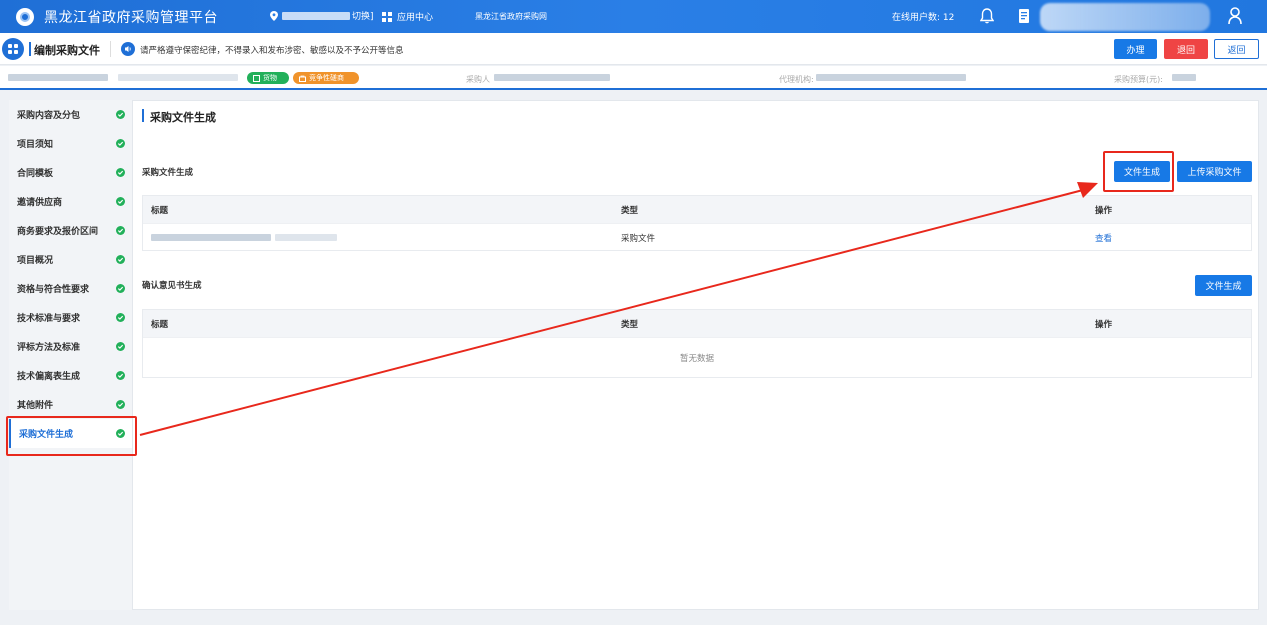 This screenshot has width=1267, height=625. What do you see at coordinates (172, 286) in the screenshot?
I see `section-confirmation-title: 确认意见书生成` at bounding box center [172, 286].